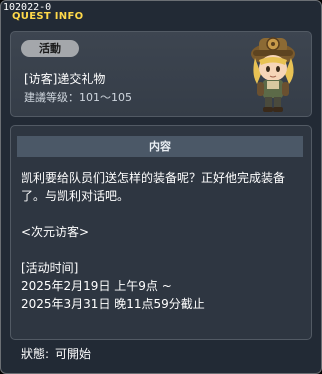 Image resolution: width=322 pixels, height=374 pixels. I want to click on category-badge: 活動, so click(50, 48).